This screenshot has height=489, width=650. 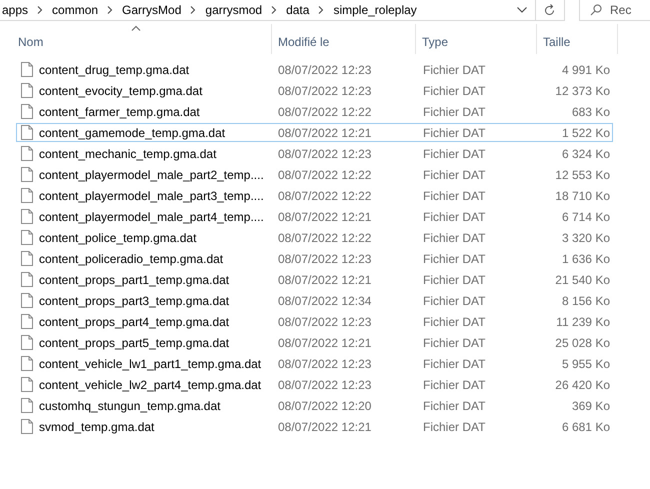 I want to click on file-size: 6 681 Ko, so click(x=585, y=427).